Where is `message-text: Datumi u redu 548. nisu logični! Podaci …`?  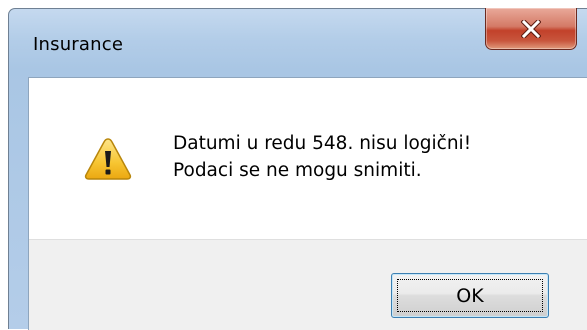 message-text: Datumi u redu 548. nisu logični! Podaci … is located at coordinates (322, 157).